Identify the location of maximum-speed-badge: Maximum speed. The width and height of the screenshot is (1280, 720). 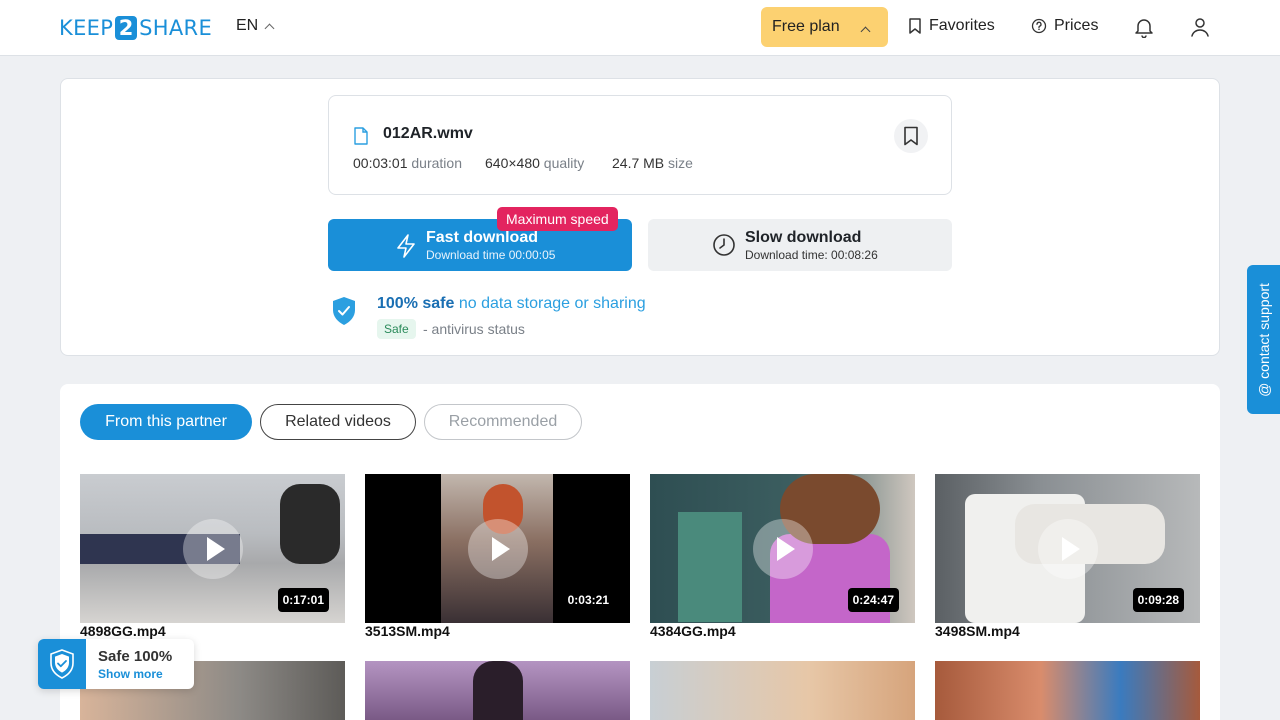
(557, 219).